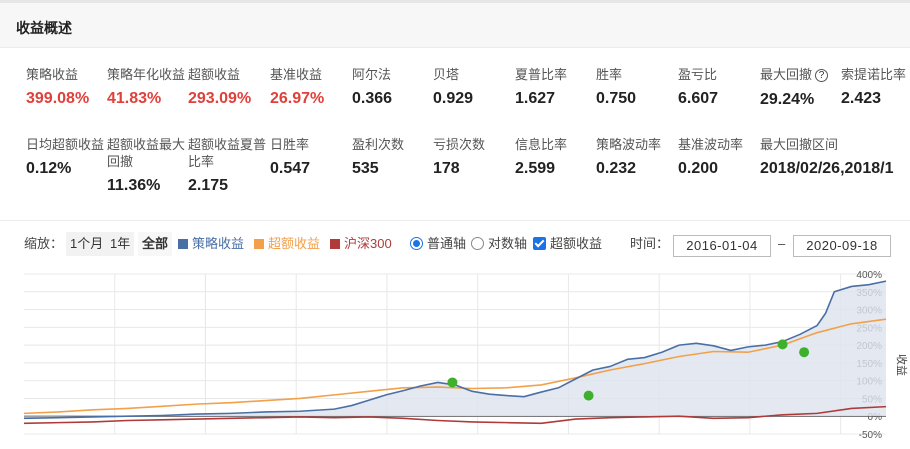 The width and height of the screenshot is (910, 449). I want to click on checkbox-checked-icon, so click(539, 243).